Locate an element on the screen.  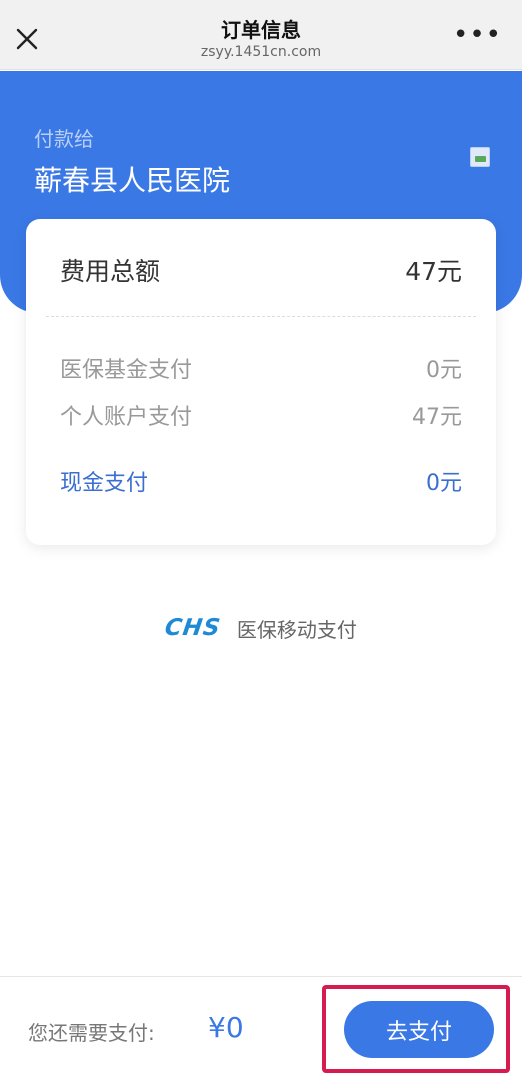
hospital-logo-icon is located at coordinates (480, 157).